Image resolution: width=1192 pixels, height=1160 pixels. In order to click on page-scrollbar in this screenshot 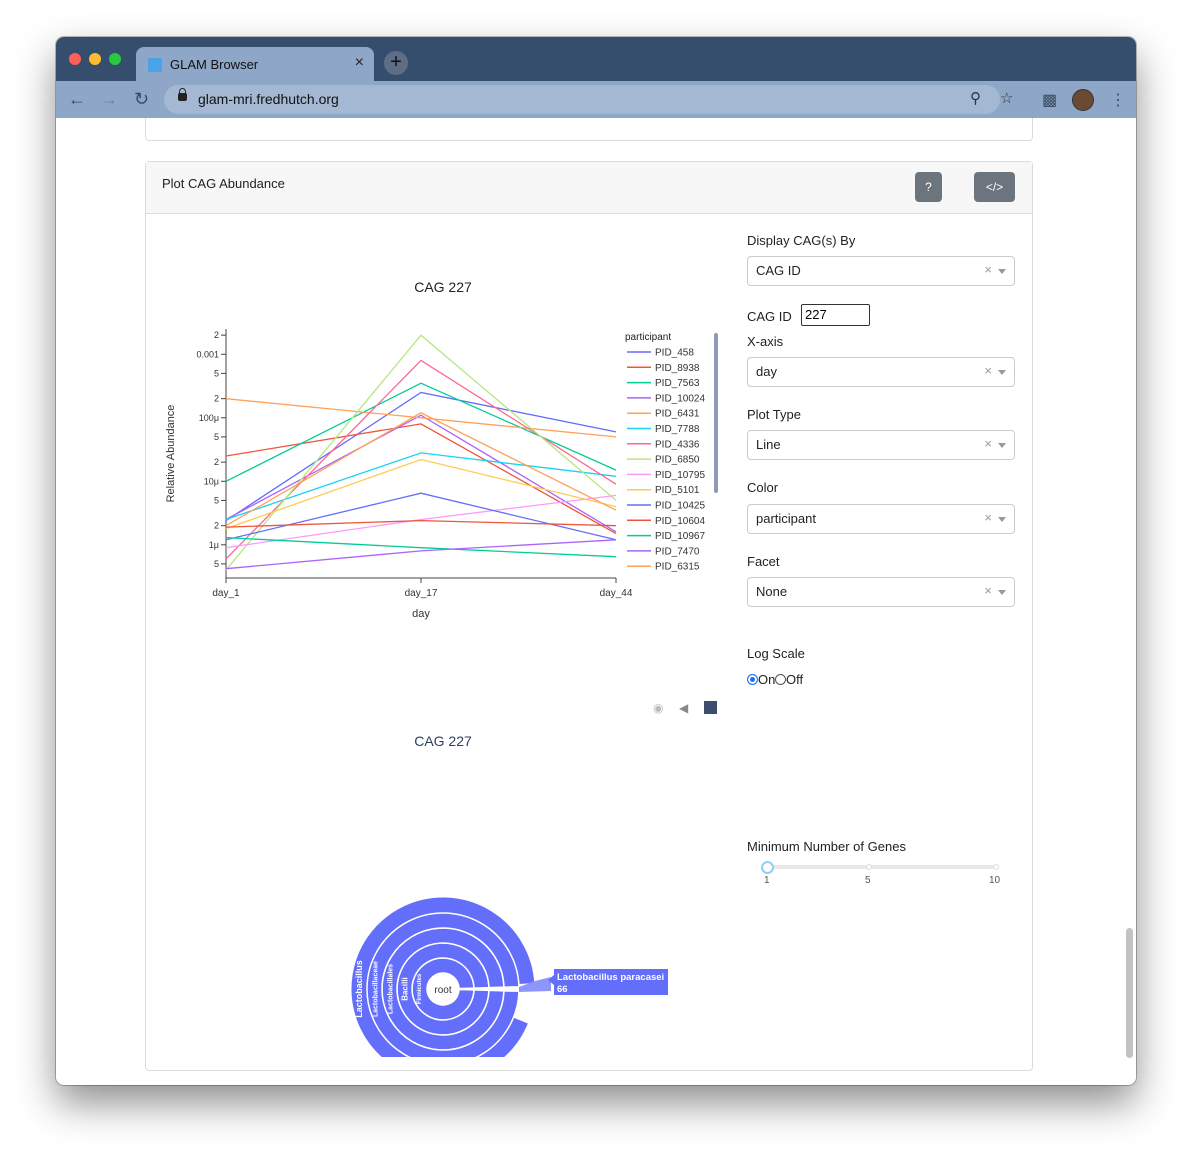, I will do `click(1129, 993)`.